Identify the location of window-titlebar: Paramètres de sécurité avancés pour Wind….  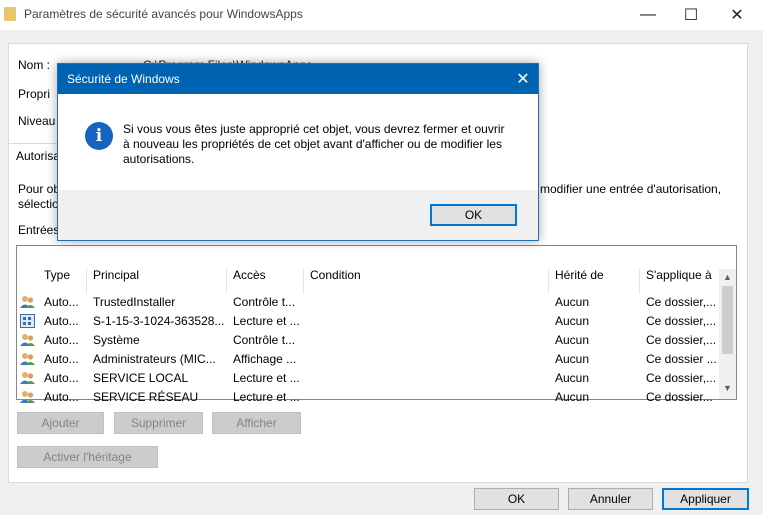
(381, 15).